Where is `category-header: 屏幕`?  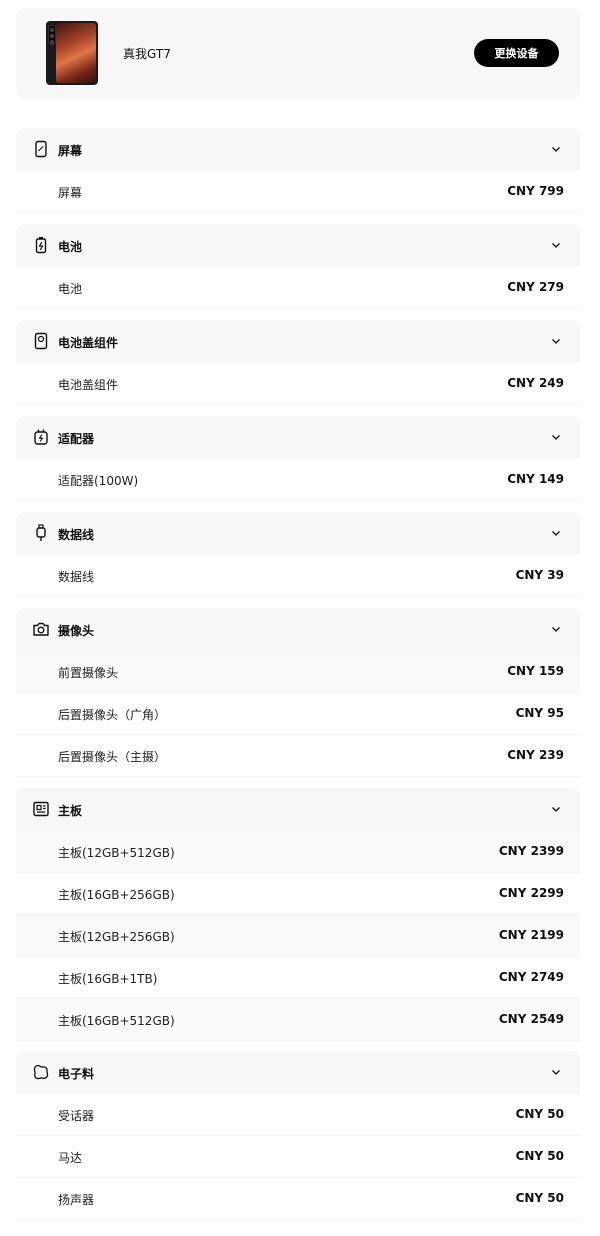
category-header: 屏幕 is located at coordinates (298, 149).